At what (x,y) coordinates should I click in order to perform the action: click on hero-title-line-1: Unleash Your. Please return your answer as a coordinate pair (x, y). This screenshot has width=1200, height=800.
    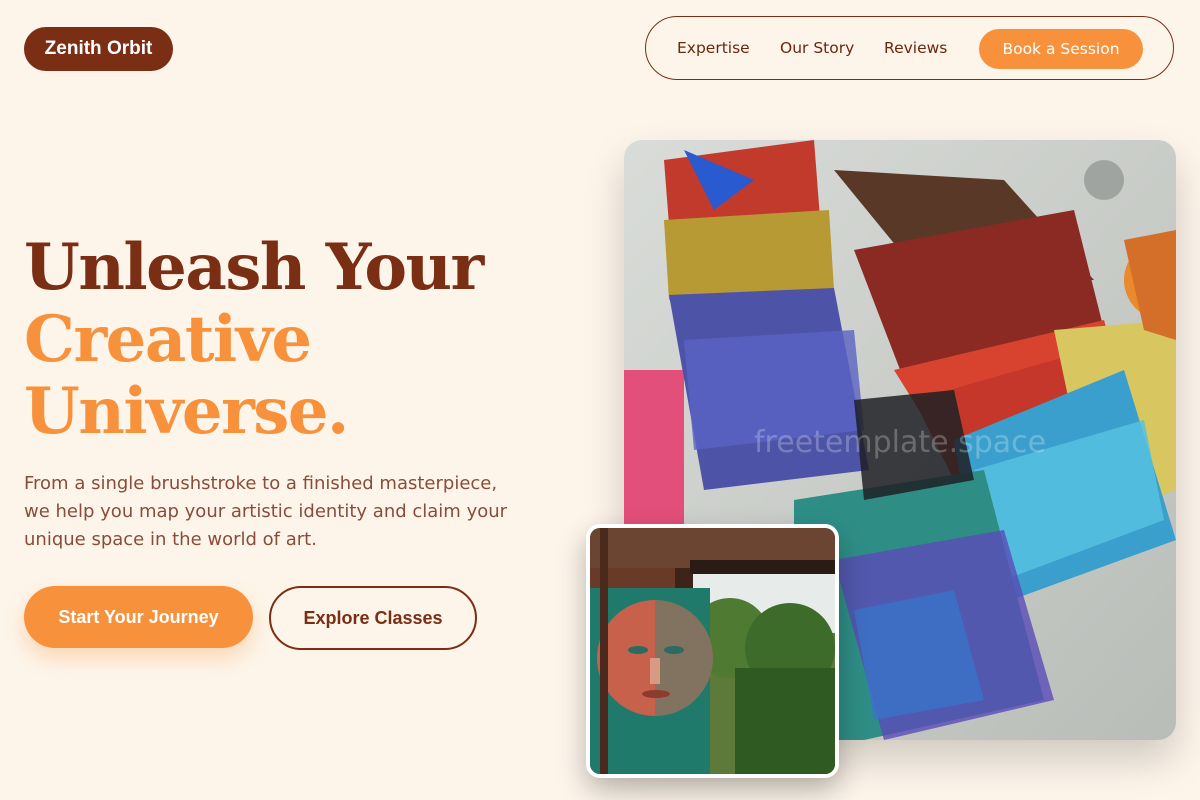
    Looking at the image, I should click on (254, 267).